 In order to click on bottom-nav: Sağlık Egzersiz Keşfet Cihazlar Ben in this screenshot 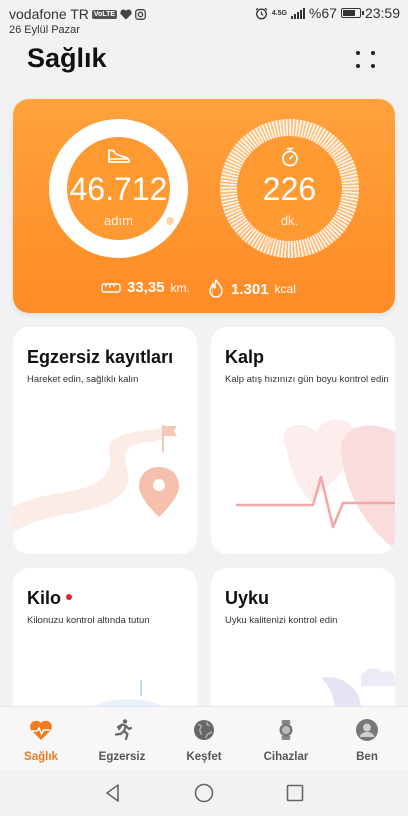, I will do `click(204, 738)`.